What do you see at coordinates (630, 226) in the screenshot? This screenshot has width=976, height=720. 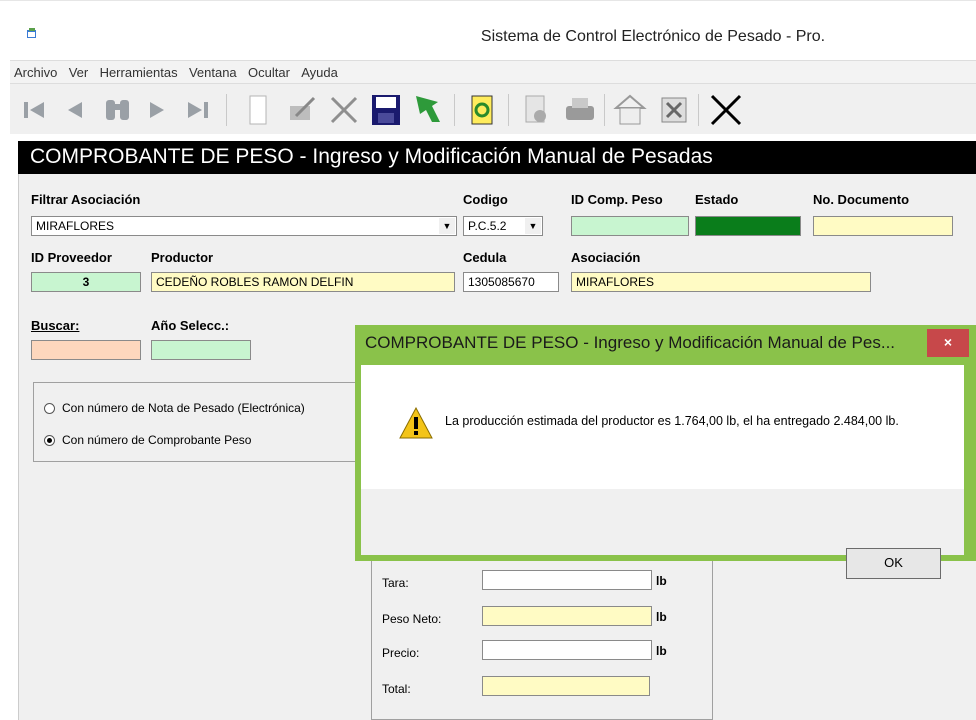 I see `idcomp-field` at bounding box center [630, 226].